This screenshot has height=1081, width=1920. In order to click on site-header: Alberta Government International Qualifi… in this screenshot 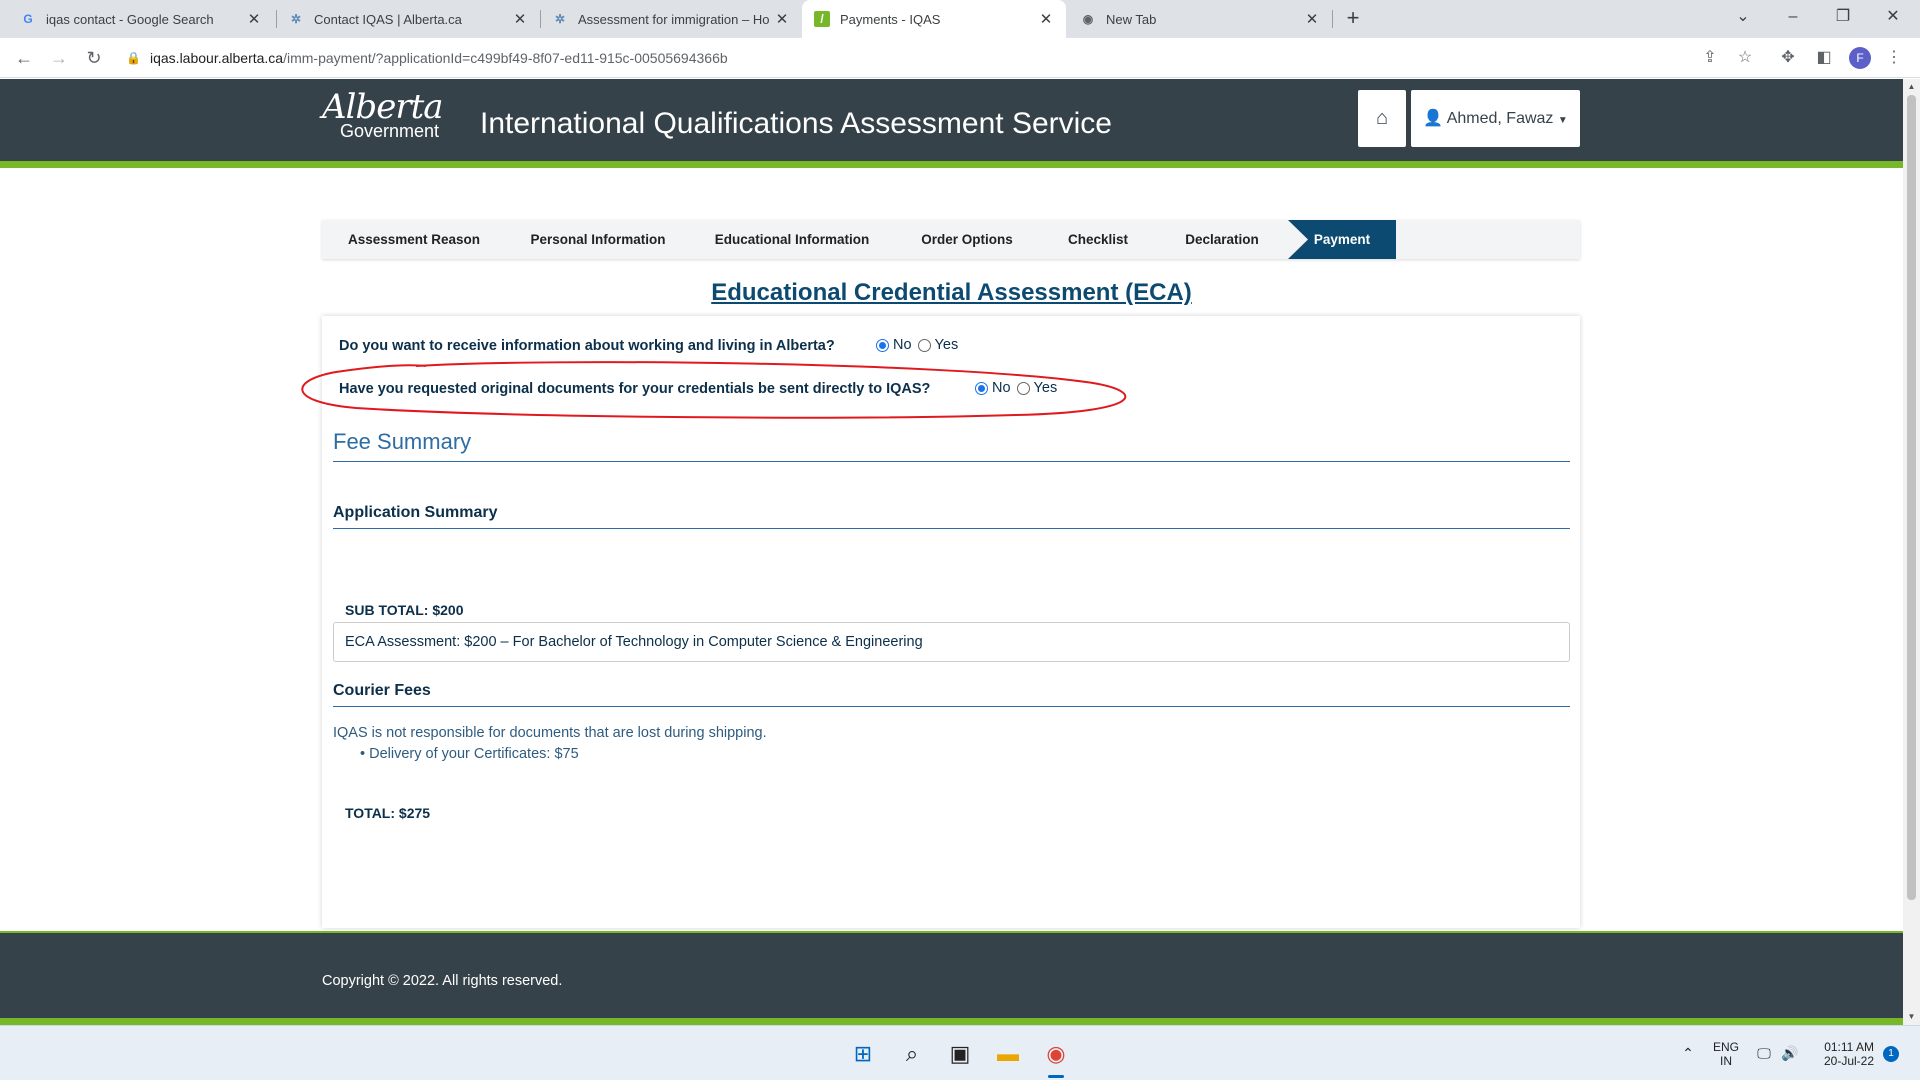, I will do `click(951, 123)`.